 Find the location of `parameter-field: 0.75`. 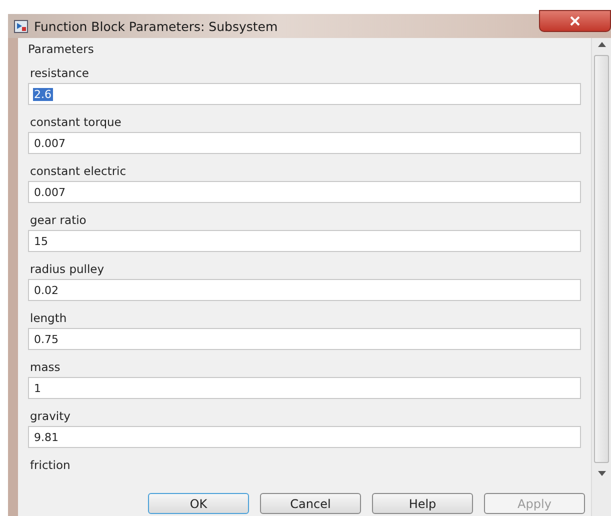

parameter-field: 0.75 is located at coordinates (304, 339).